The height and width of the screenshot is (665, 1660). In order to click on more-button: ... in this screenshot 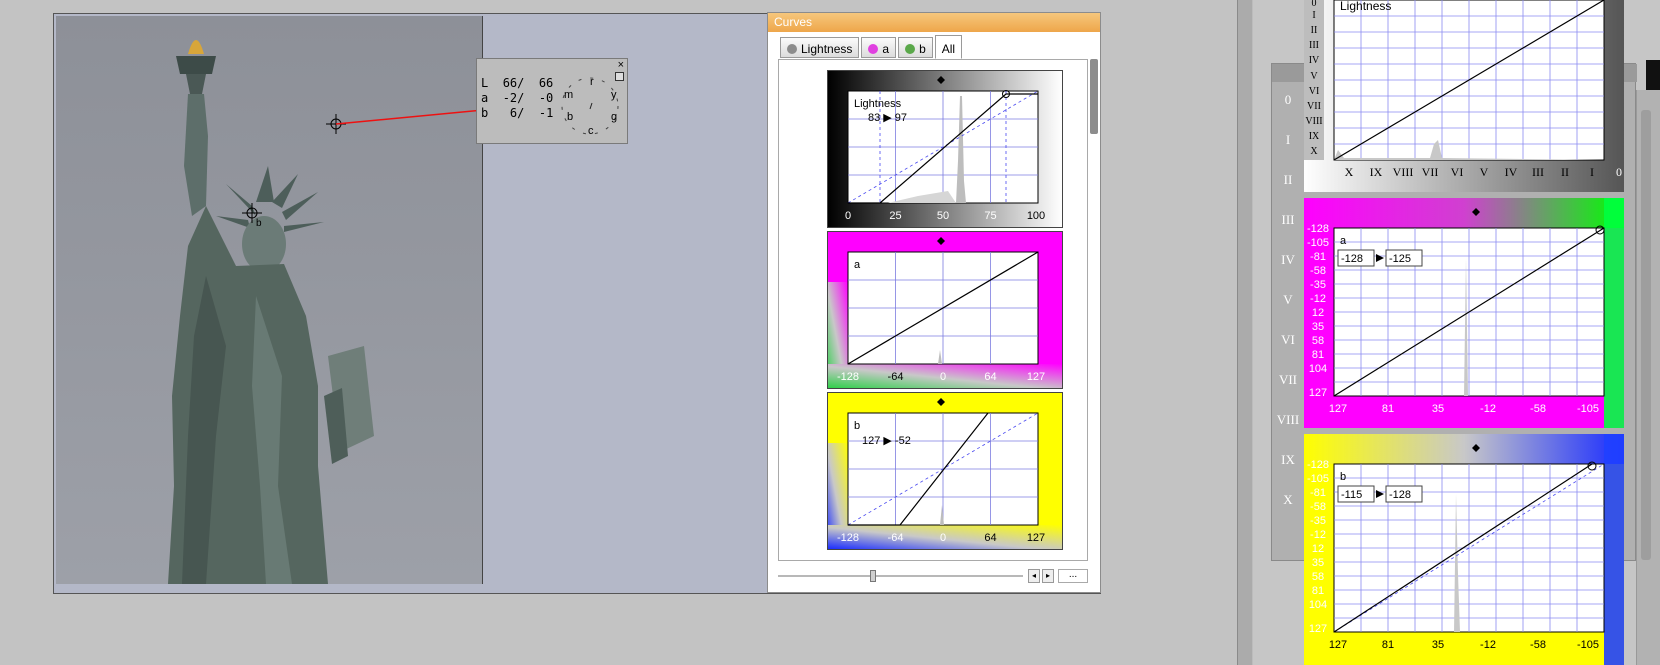, I will do `click(1073, 576)`.